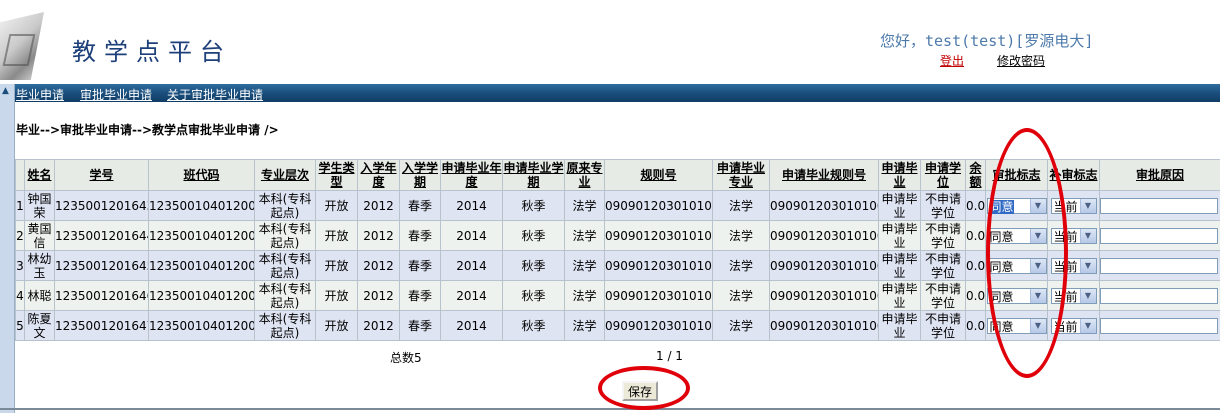  I want to click on col-header: 规则号, so click(658, 175).